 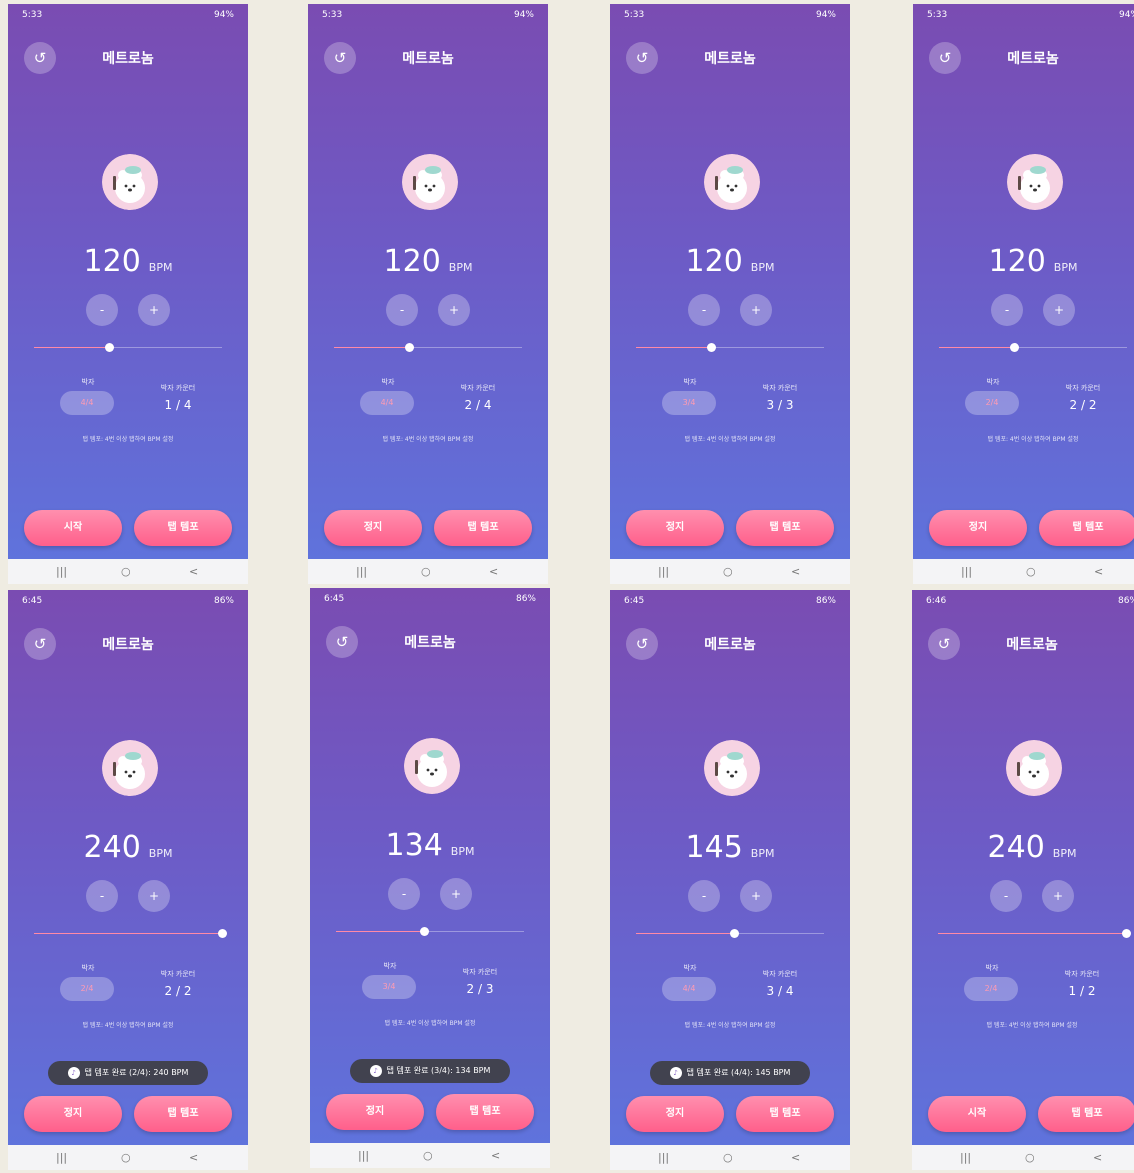 What do you see at coordinates (1126, 15) in the screenshot?
I see `status-battery: 94%` at bounding box center [1126, 15].